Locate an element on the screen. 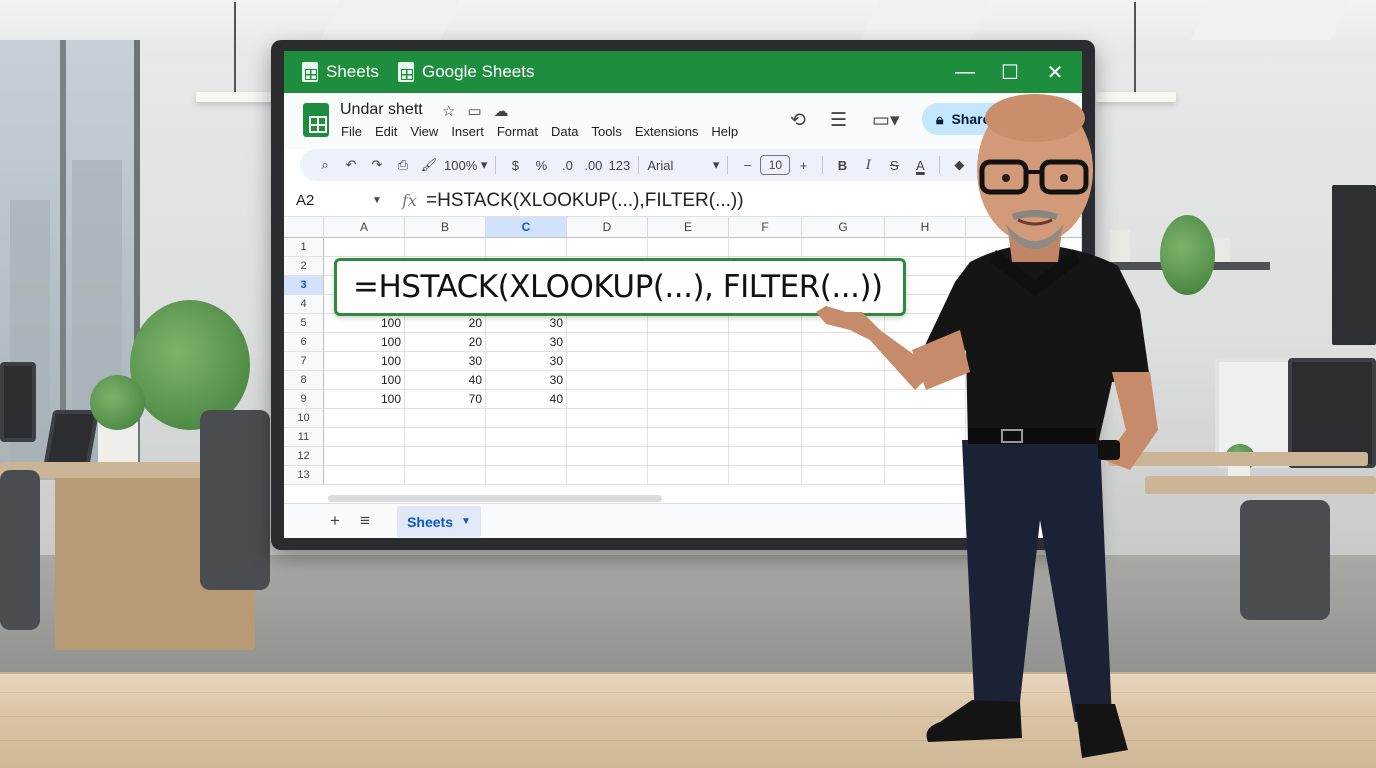  row-header: 4 is located at coordinates (304, 304).